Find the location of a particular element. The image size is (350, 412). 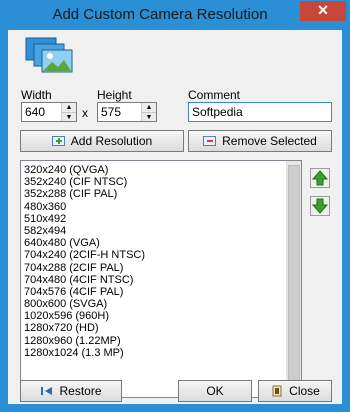

list-scrollbar is located at coordinates (293, 279).